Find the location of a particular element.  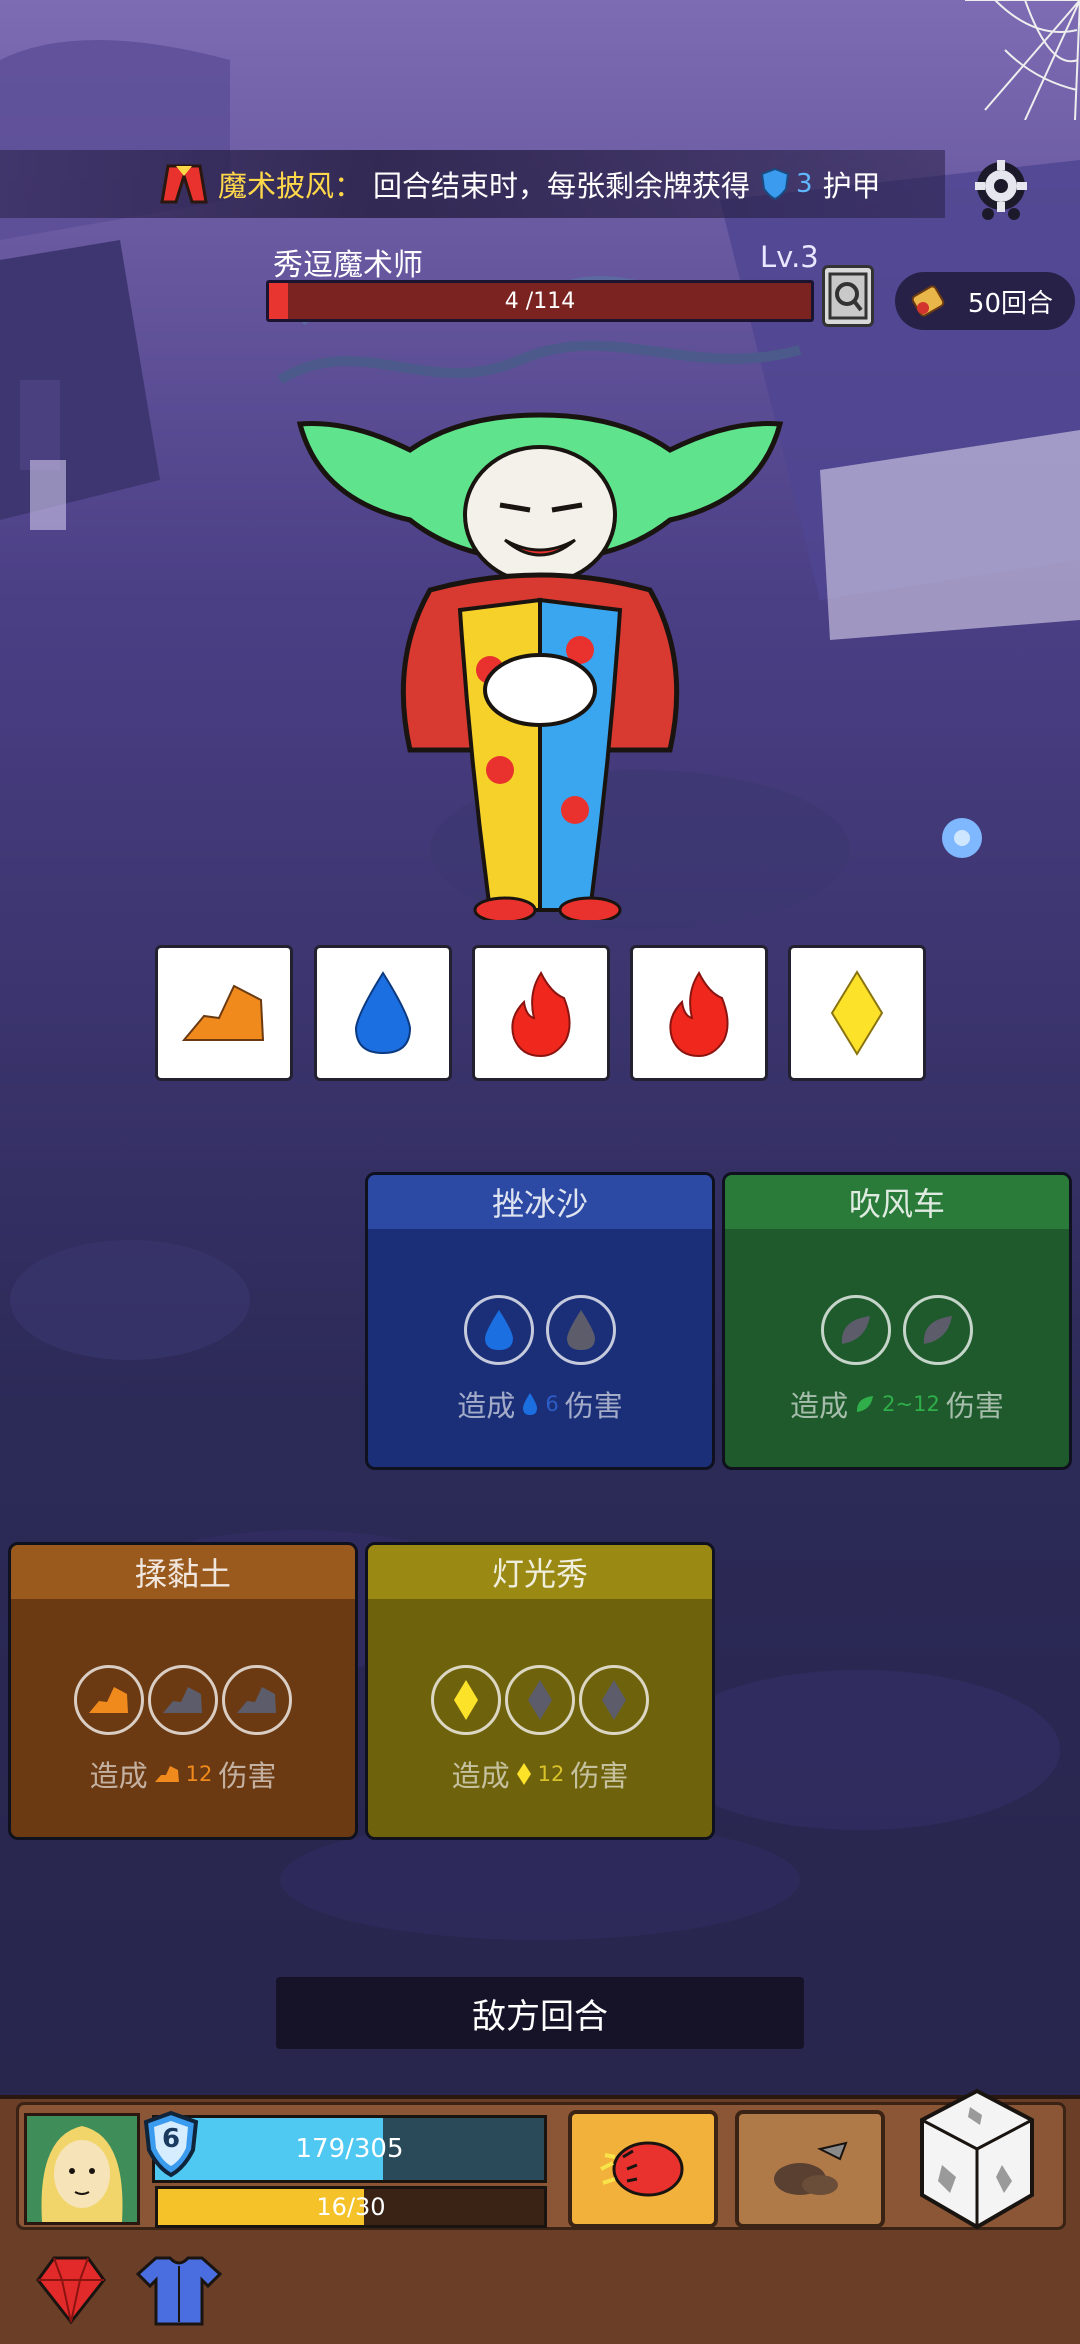

skill-description: 造成 6 伤害 is located at coordinates (540, 1404).